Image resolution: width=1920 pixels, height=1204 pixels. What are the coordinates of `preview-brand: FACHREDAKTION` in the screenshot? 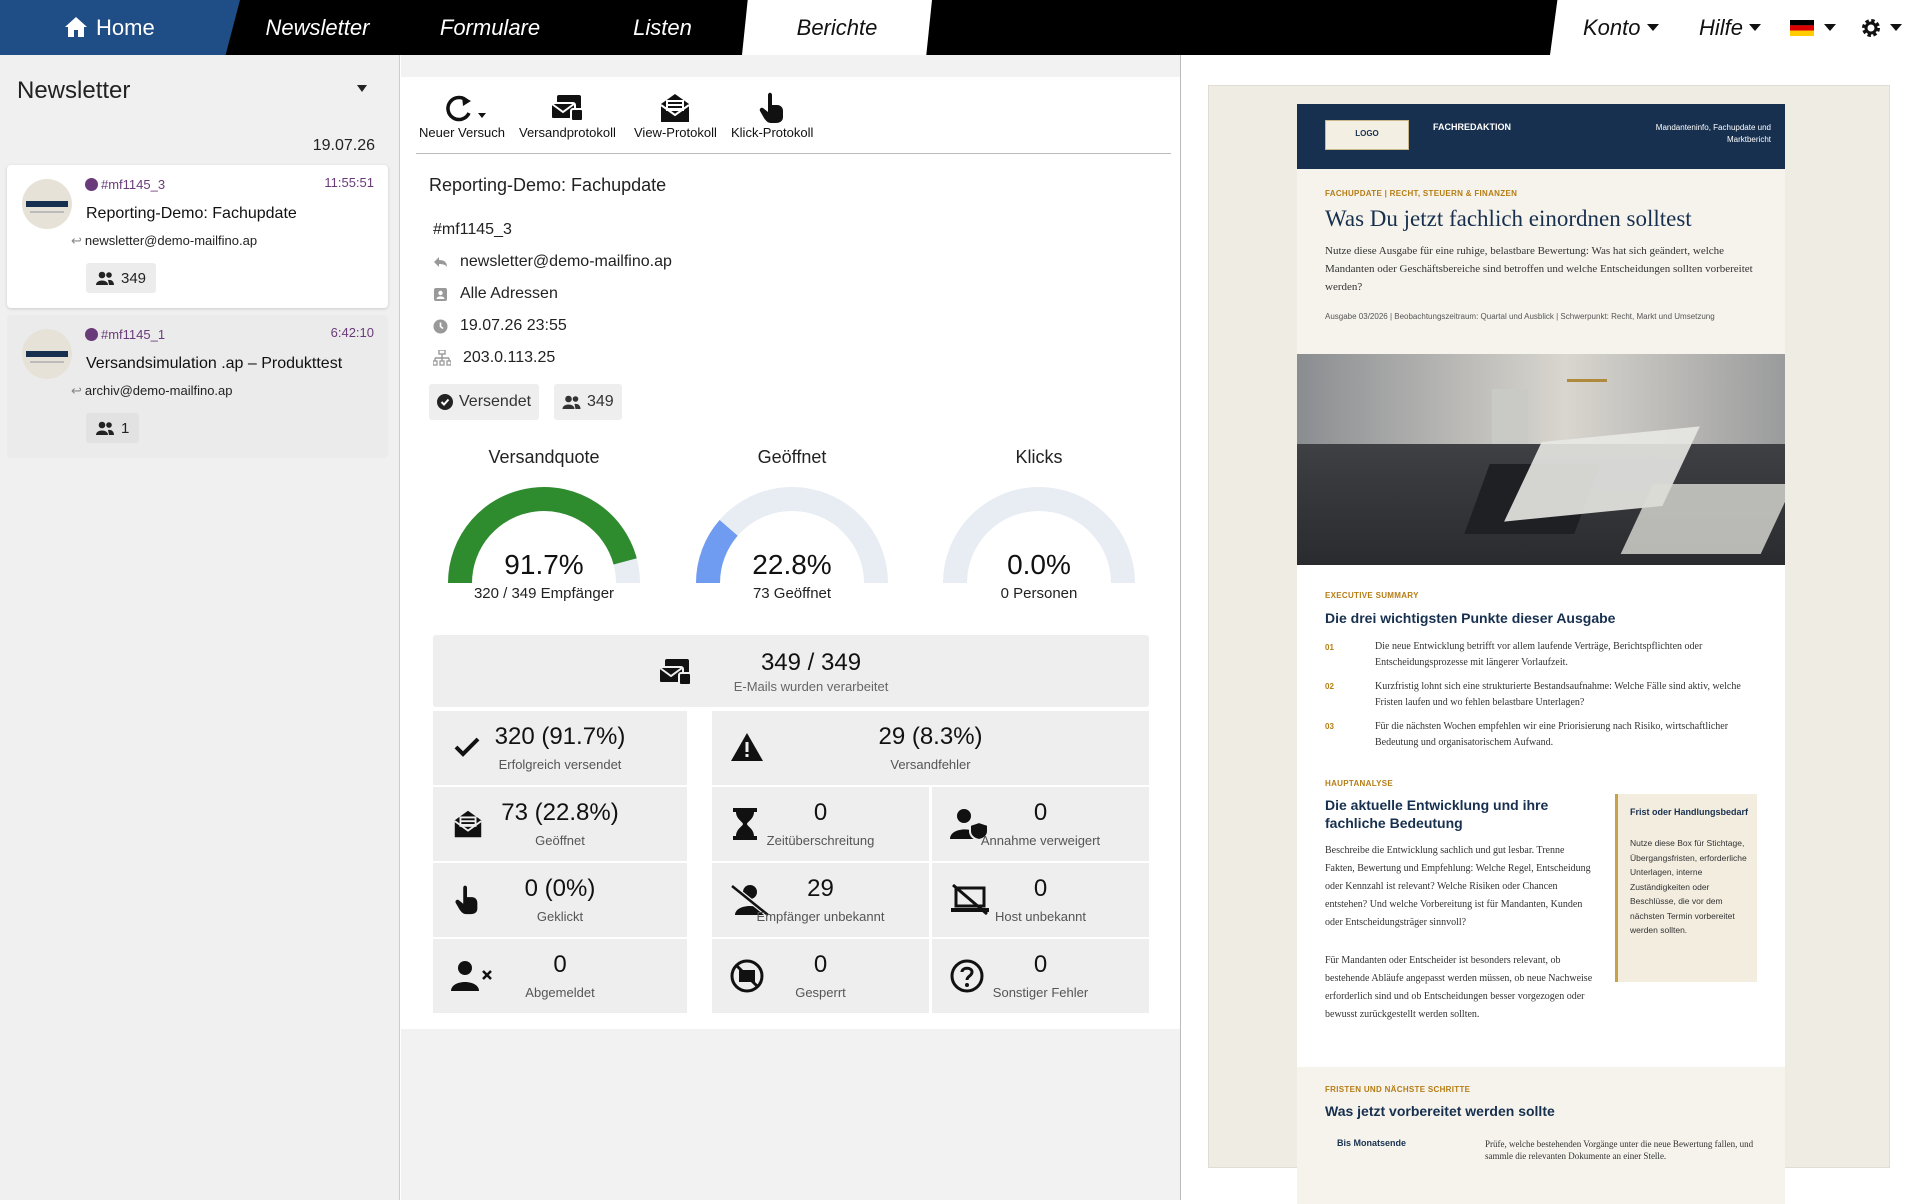 It's located at (1472, 127).